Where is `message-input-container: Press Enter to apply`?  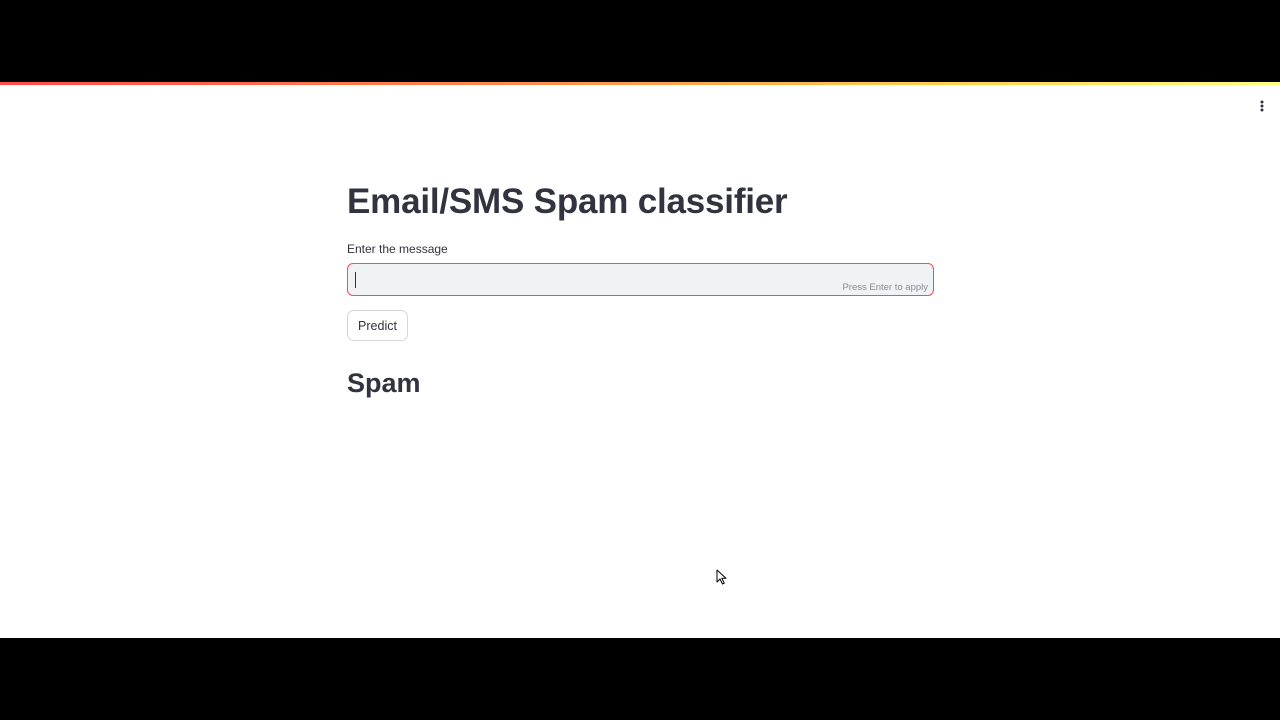
message-input-container: Press Enter to apply is located at coordinates (640, 279).